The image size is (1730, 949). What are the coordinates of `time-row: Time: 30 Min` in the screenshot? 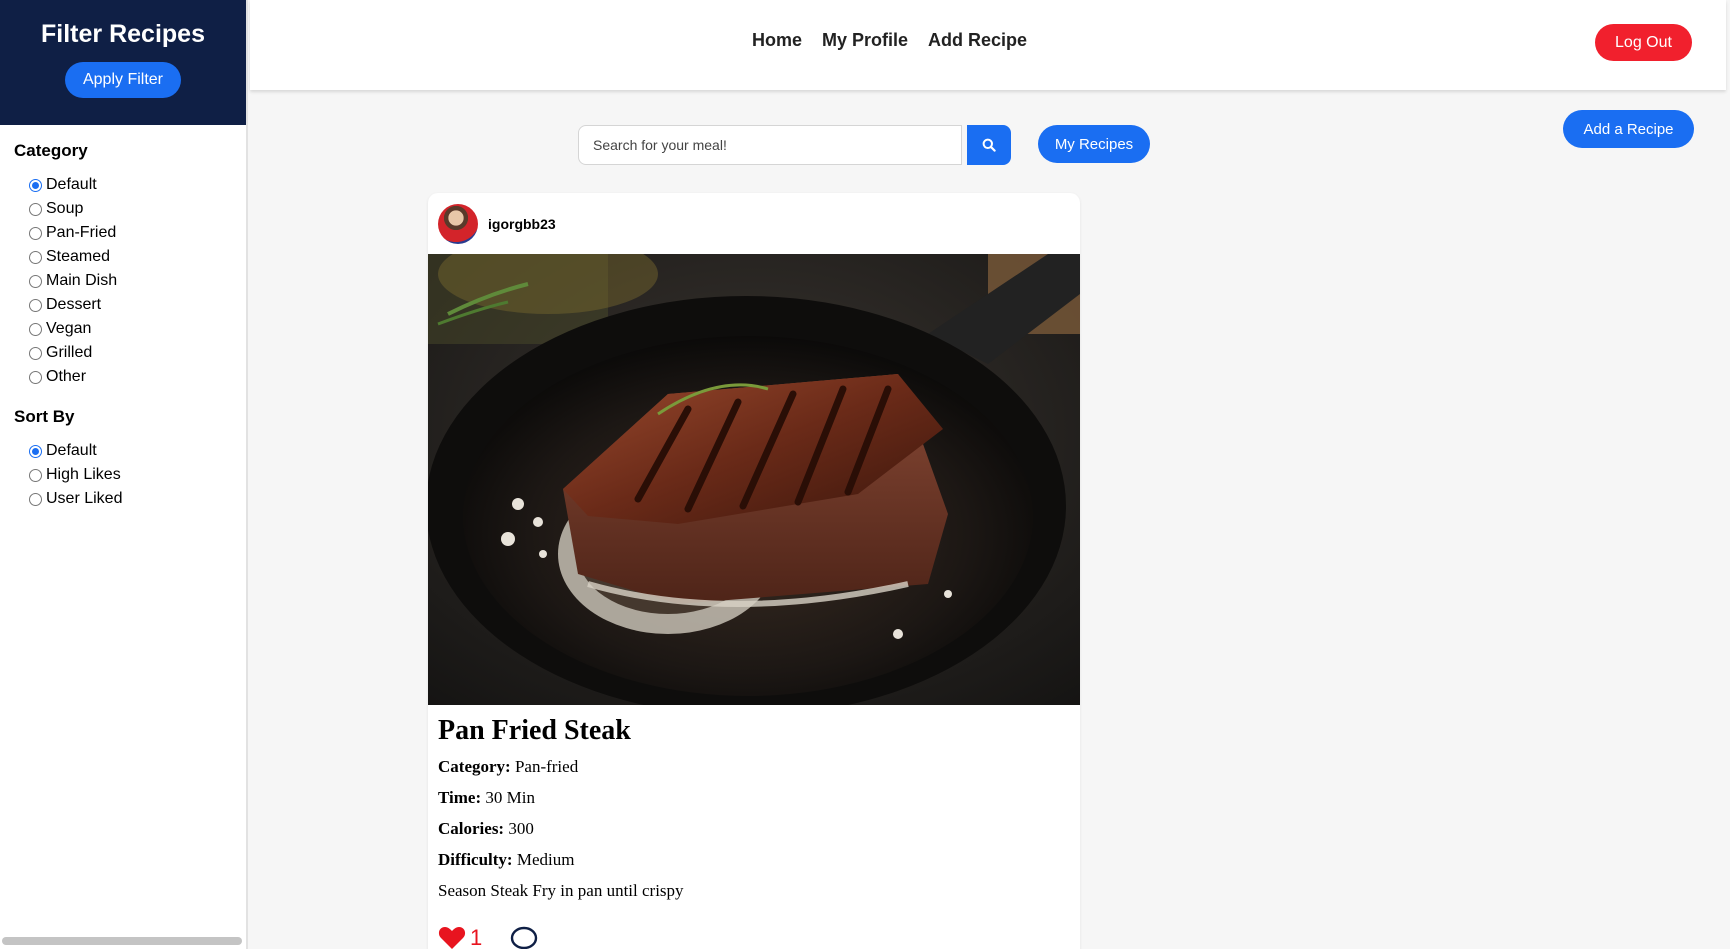 It's located at (754, 803).